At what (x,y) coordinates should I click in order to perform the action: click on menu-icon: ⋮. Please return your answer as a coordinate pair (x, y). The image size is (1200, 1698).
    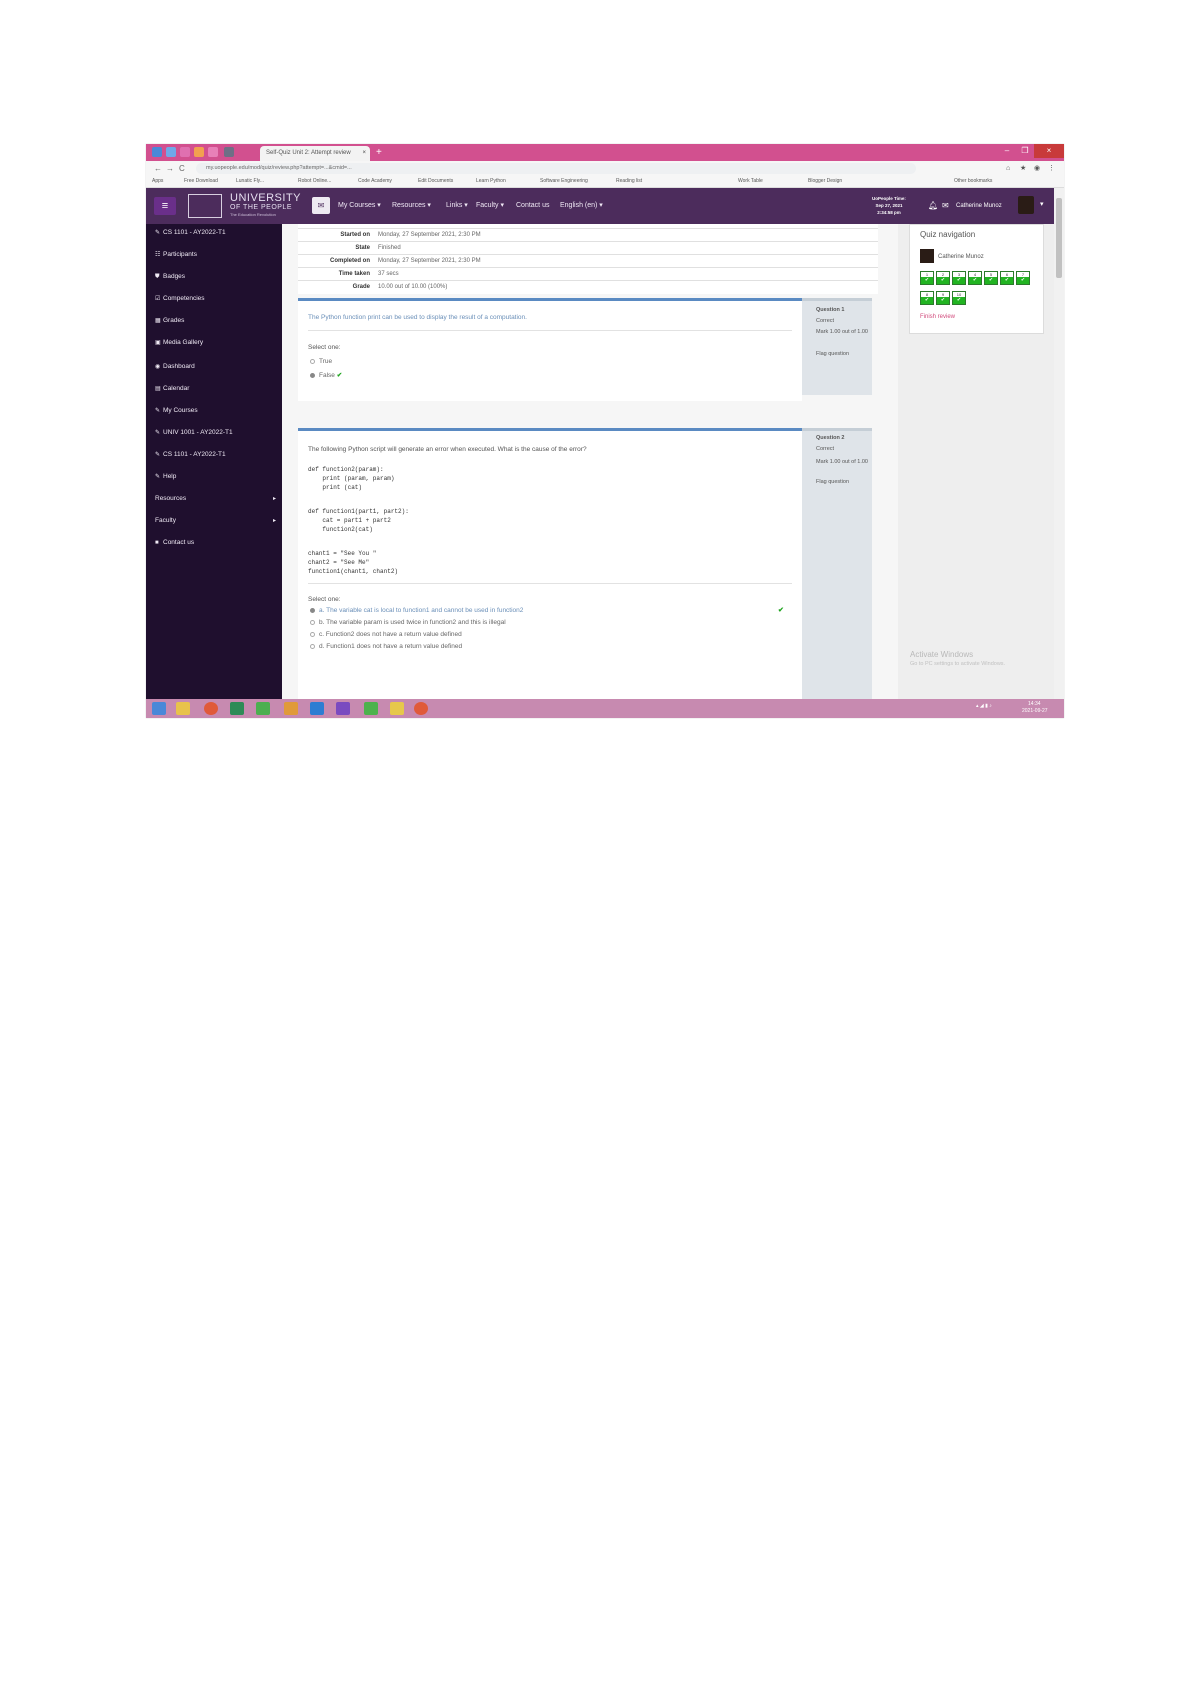
    Looking at the image, I should click on (1051, 168).